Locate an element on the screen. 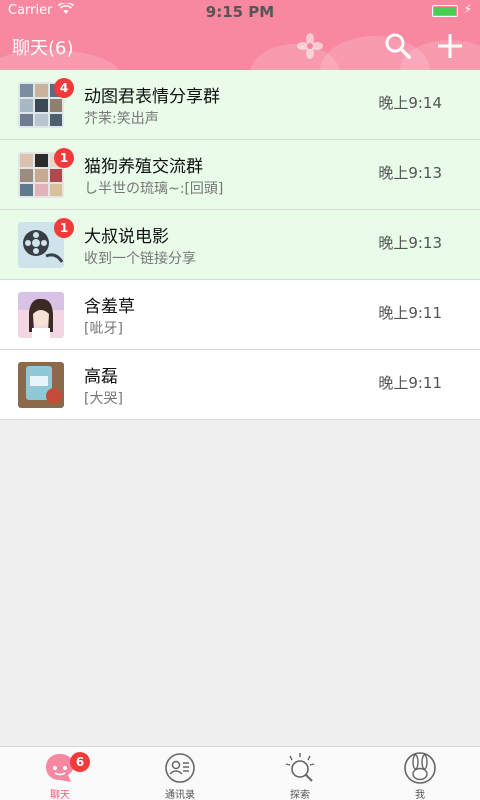  tab-bar: 6 聊天 通讯录 探索 我 is located at coordinates (240, 773).